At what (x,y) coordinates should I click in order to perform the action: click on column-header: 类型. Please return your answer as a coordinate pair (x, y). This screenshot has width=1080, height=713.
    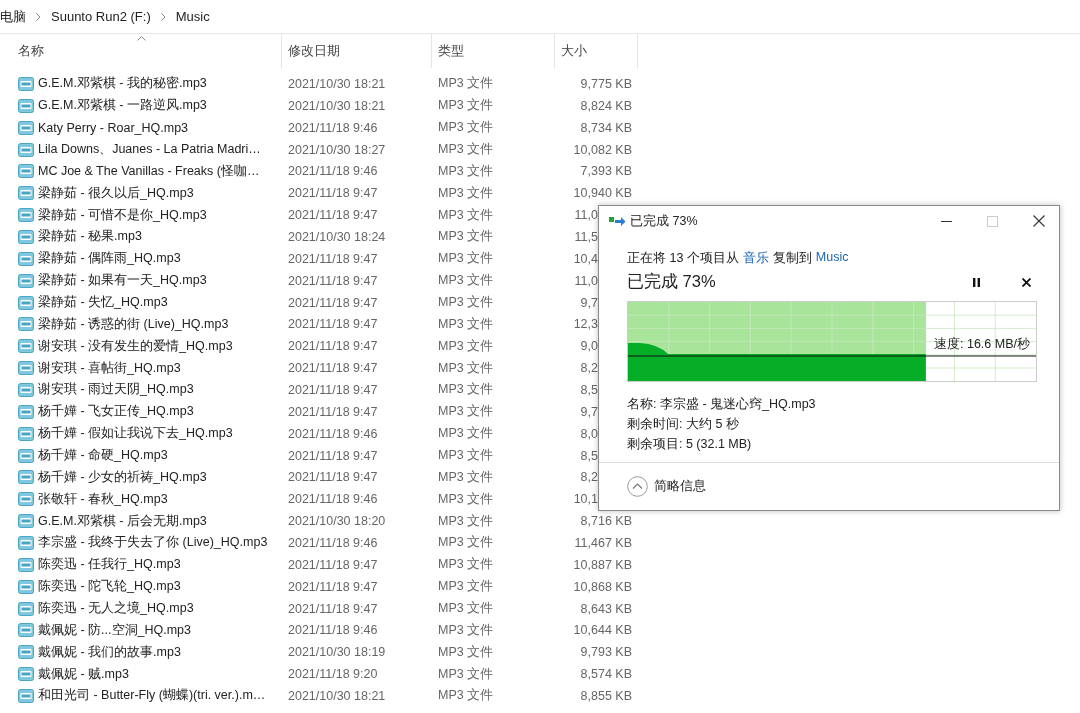
    Looking at the image, I should click on (493, 51).